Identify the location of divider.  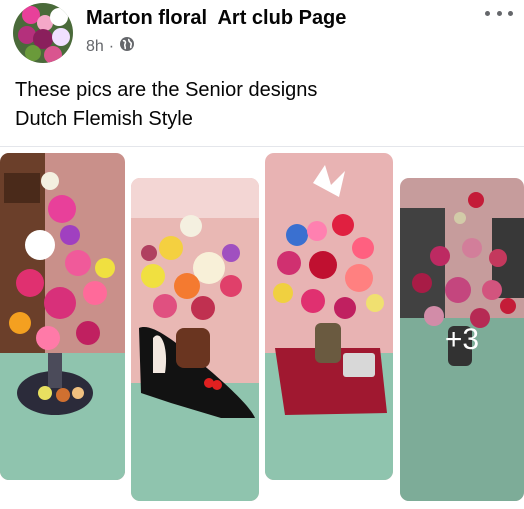
(262, 146).